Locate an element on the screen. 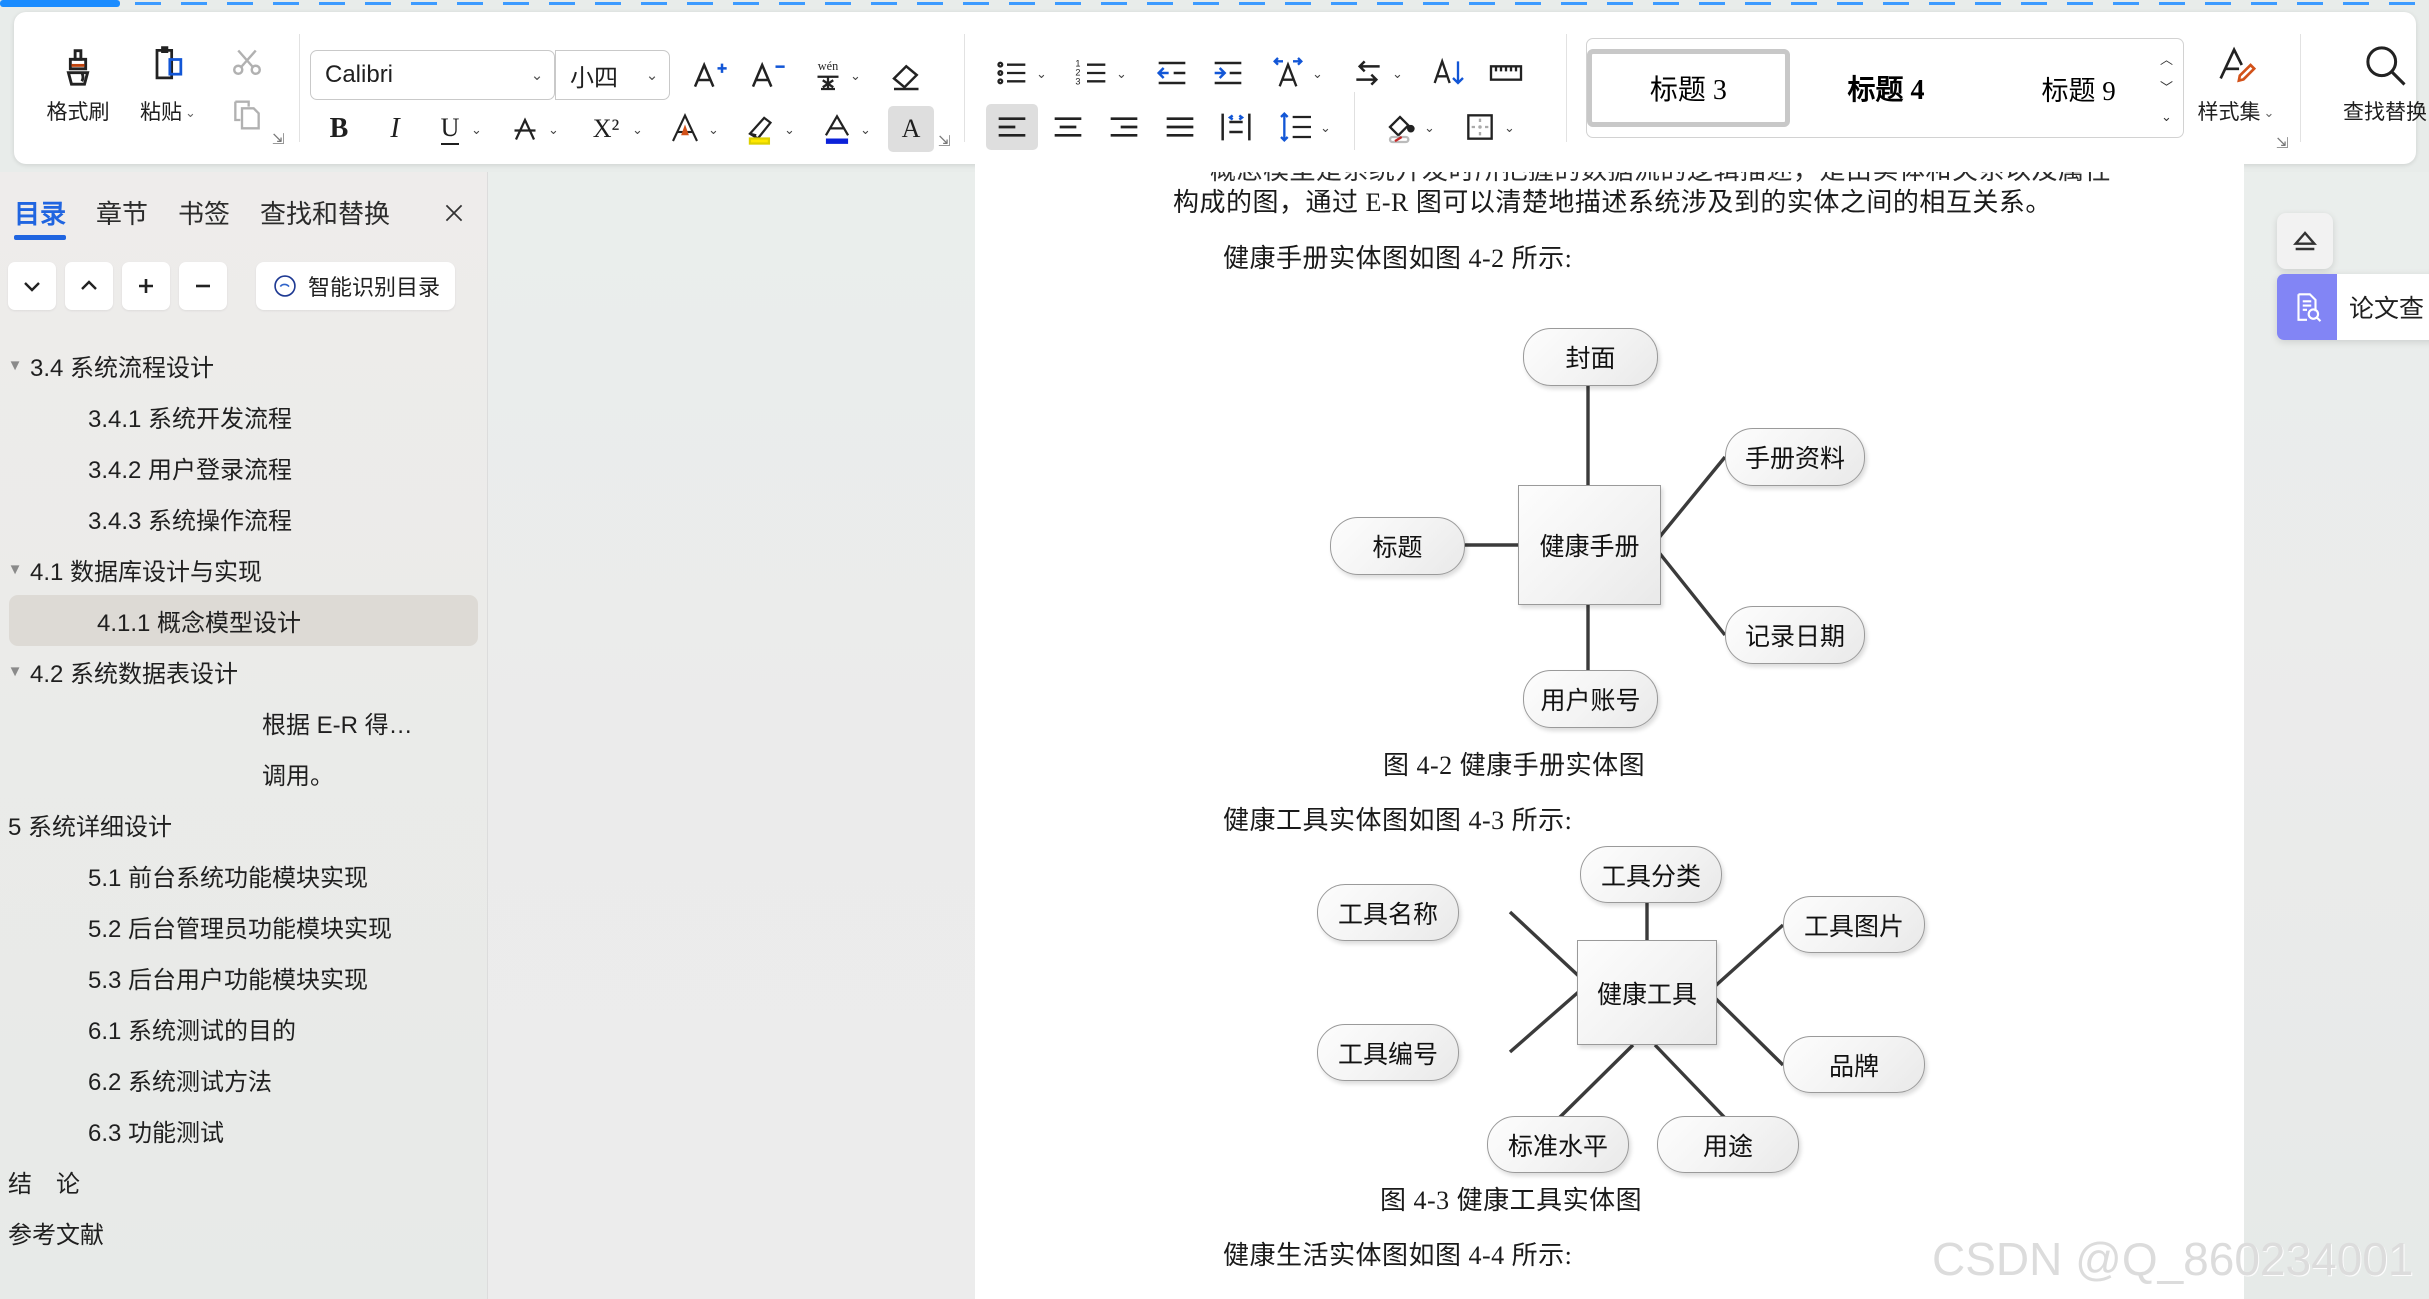 The width and height of the screenshot is (2429, 1299). toc-item-0: ▼ 3.4 系统流程设计 is located at coordinates (243, 365).